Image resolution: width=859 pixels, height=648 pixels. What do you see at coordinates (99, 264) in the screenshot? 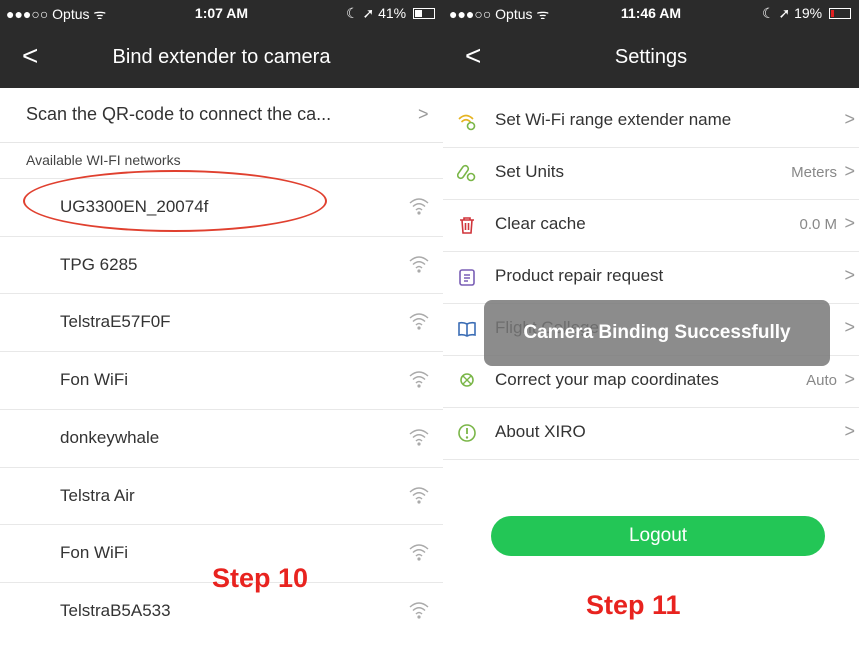
I see `network-name: TPG 6285` at bounding box center [99, 264].